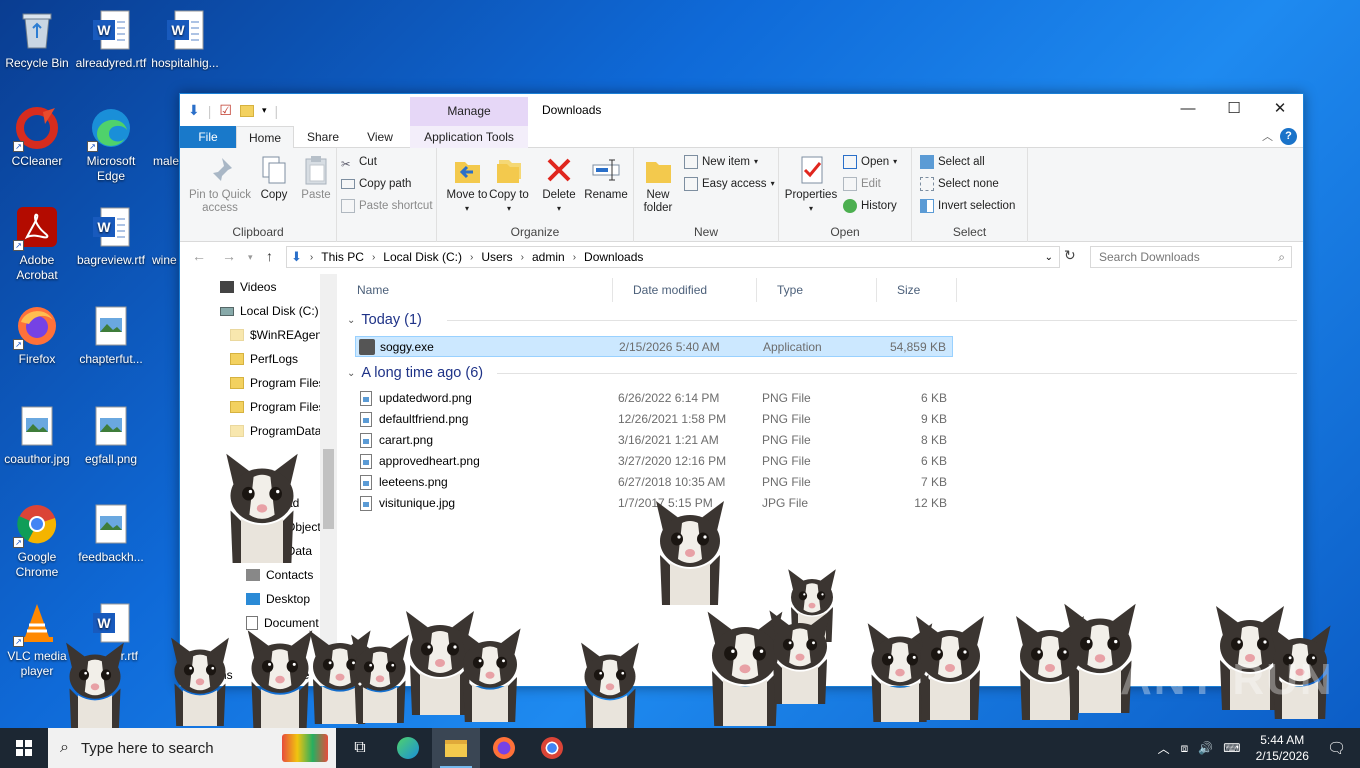  Describe the element at coordinates (654, 440) in the screenshot. I see `file-row: carart.png 3/16/2021 1:21 AM PNG File 8 KB` at that location.